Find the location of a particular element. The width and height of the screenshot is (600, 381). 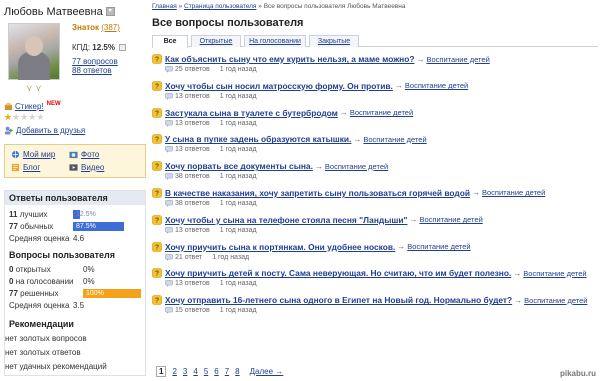

page-4-link: 4 is located at coordinates (195, 371).